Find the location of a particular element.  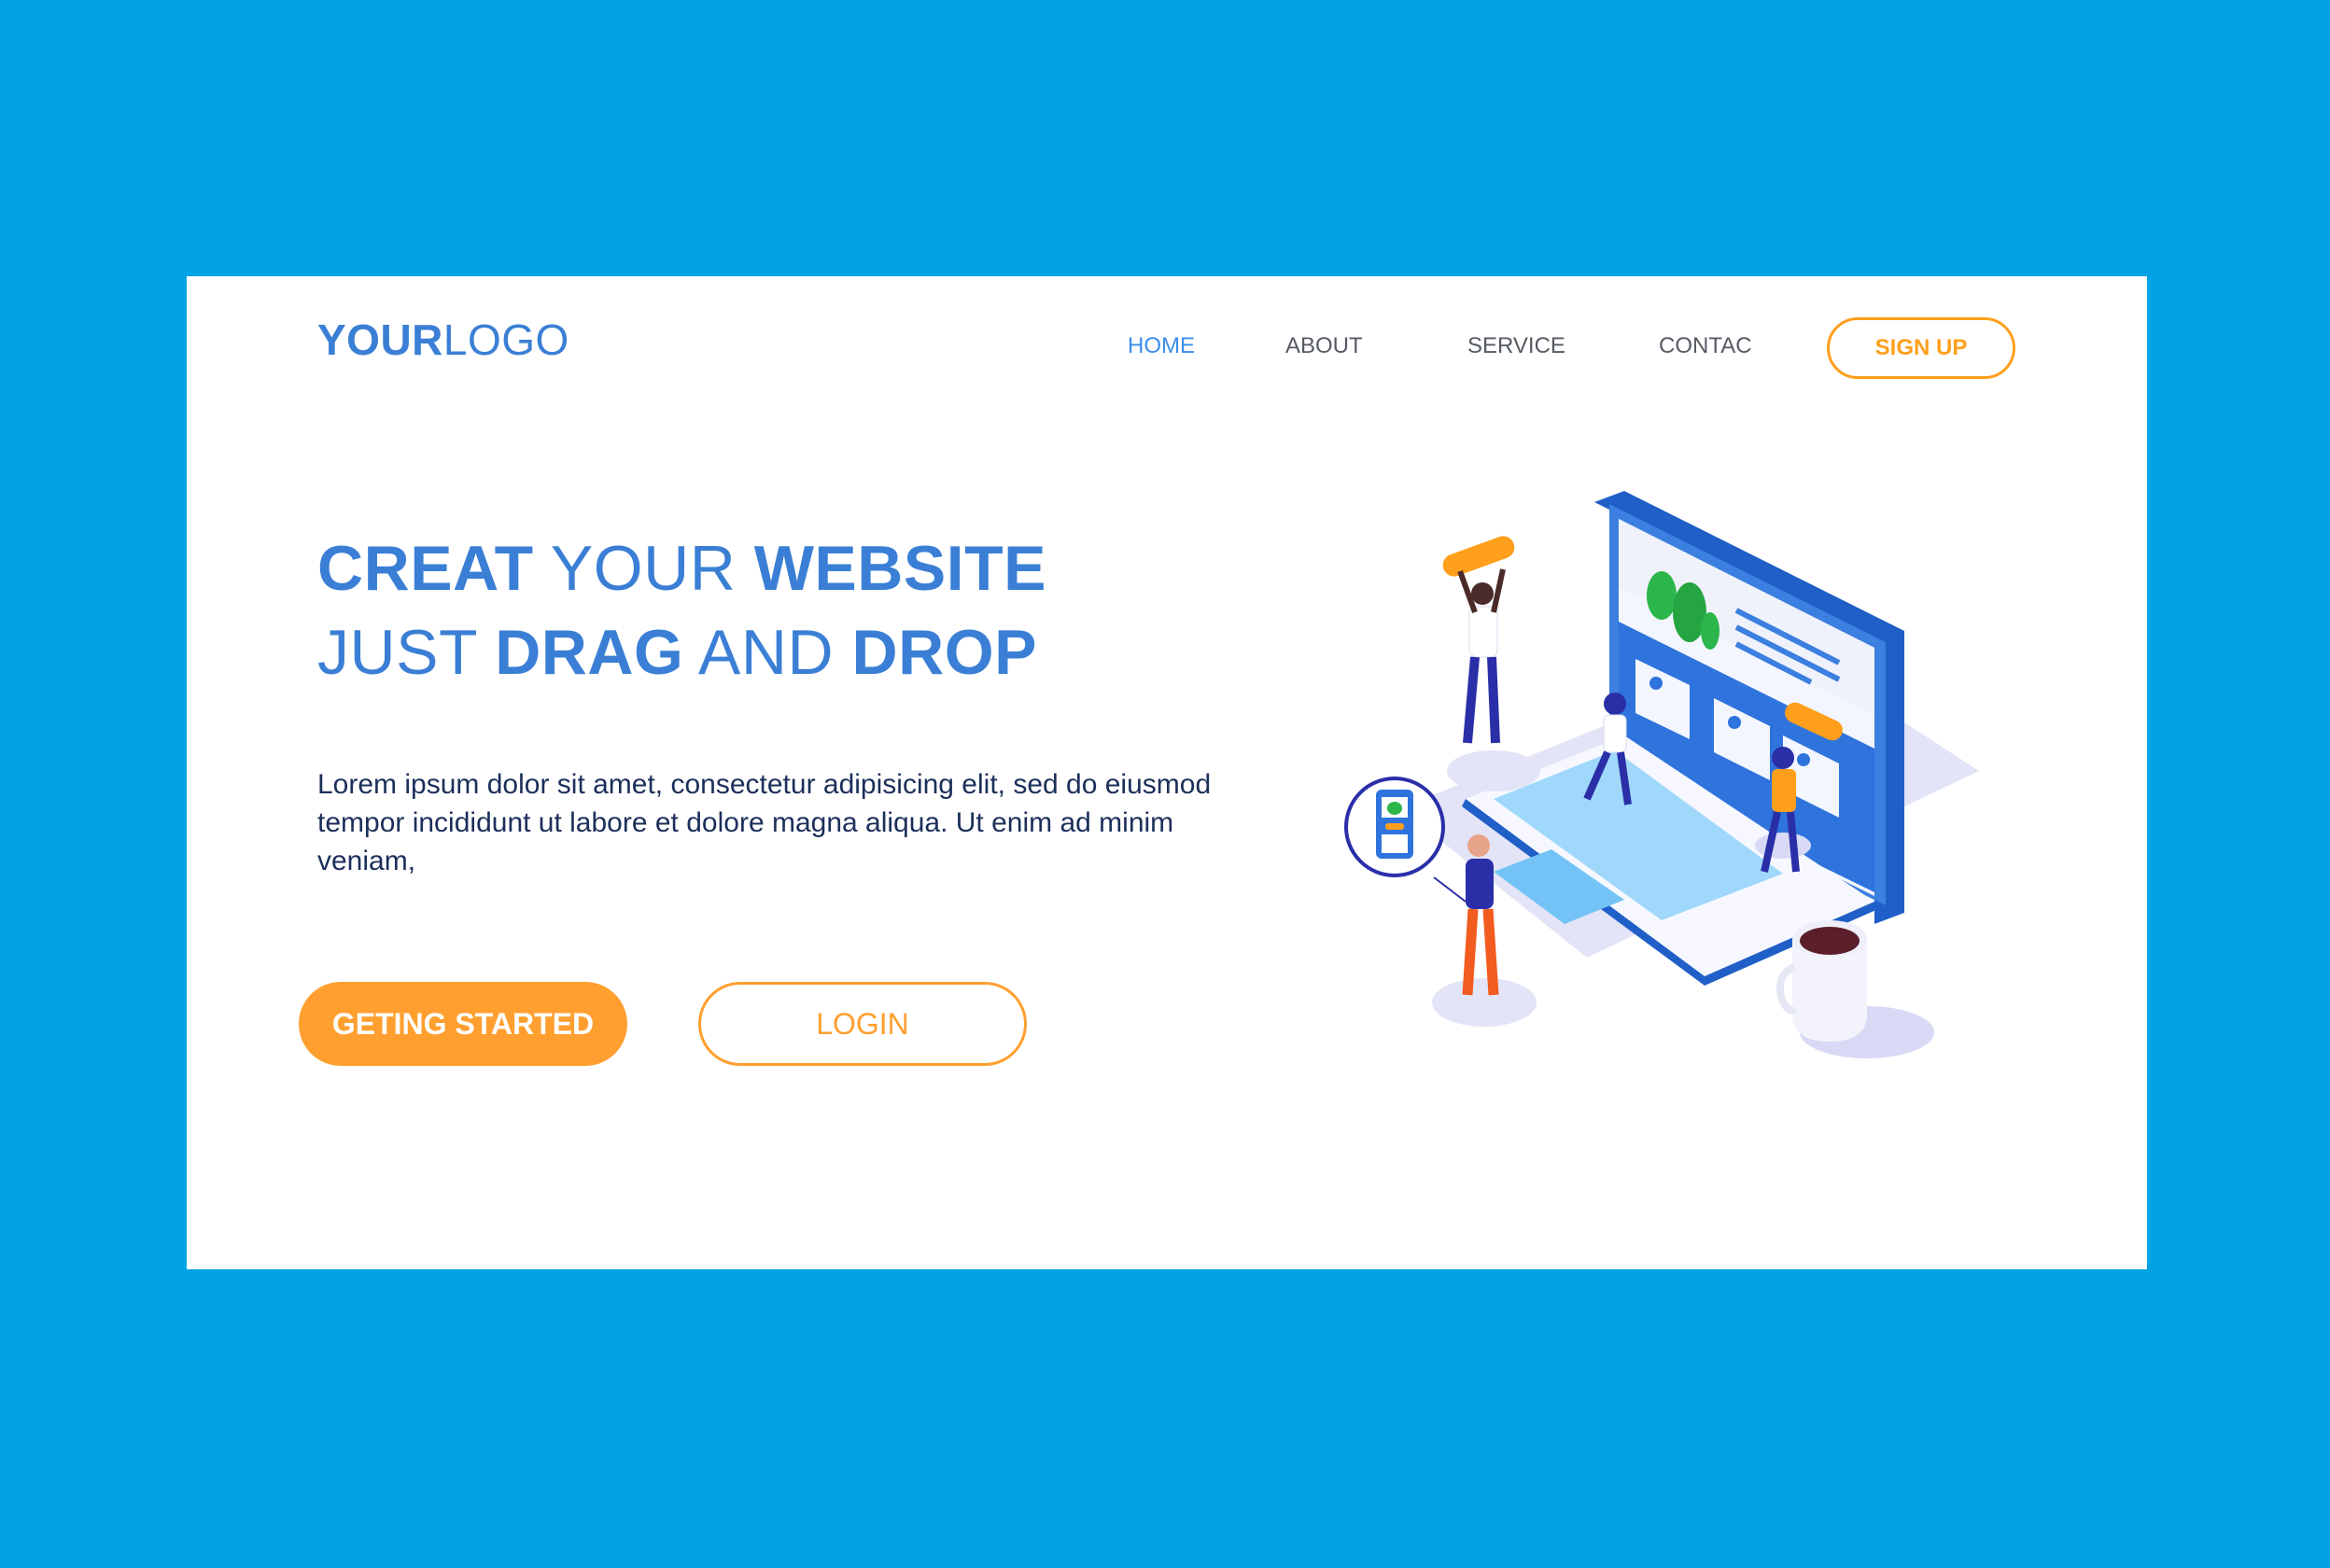

person-icon is located at coordinates (1491, 663).